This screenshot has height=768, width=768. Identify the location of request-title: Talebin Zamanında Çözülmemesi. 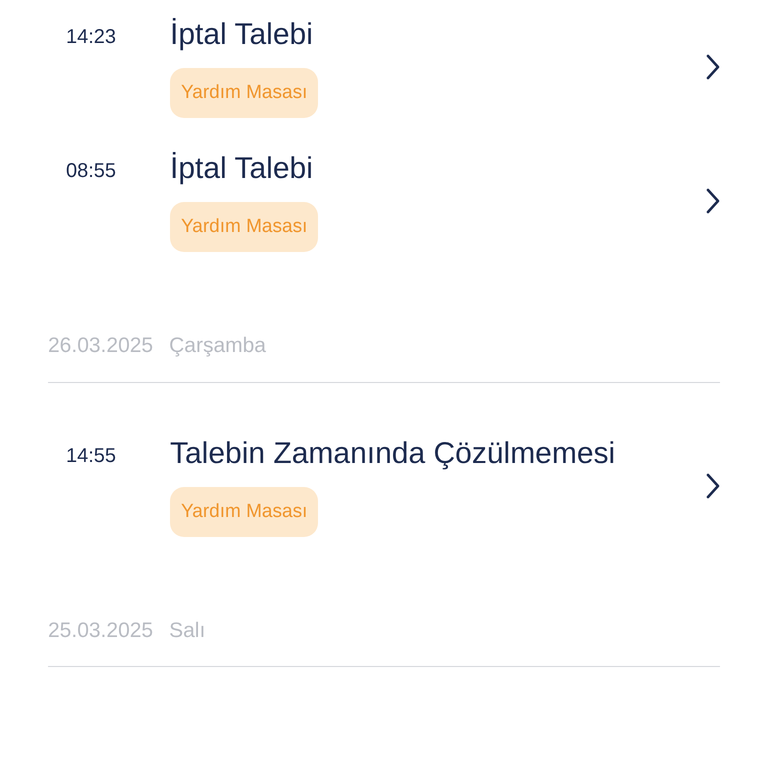
(393, 454).